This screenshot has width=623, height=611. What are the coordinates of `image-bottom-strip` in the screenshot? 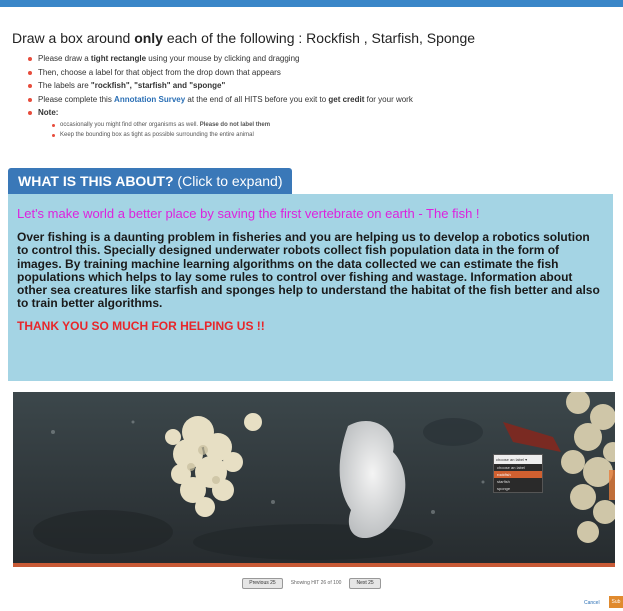 It's located at (314, 565).